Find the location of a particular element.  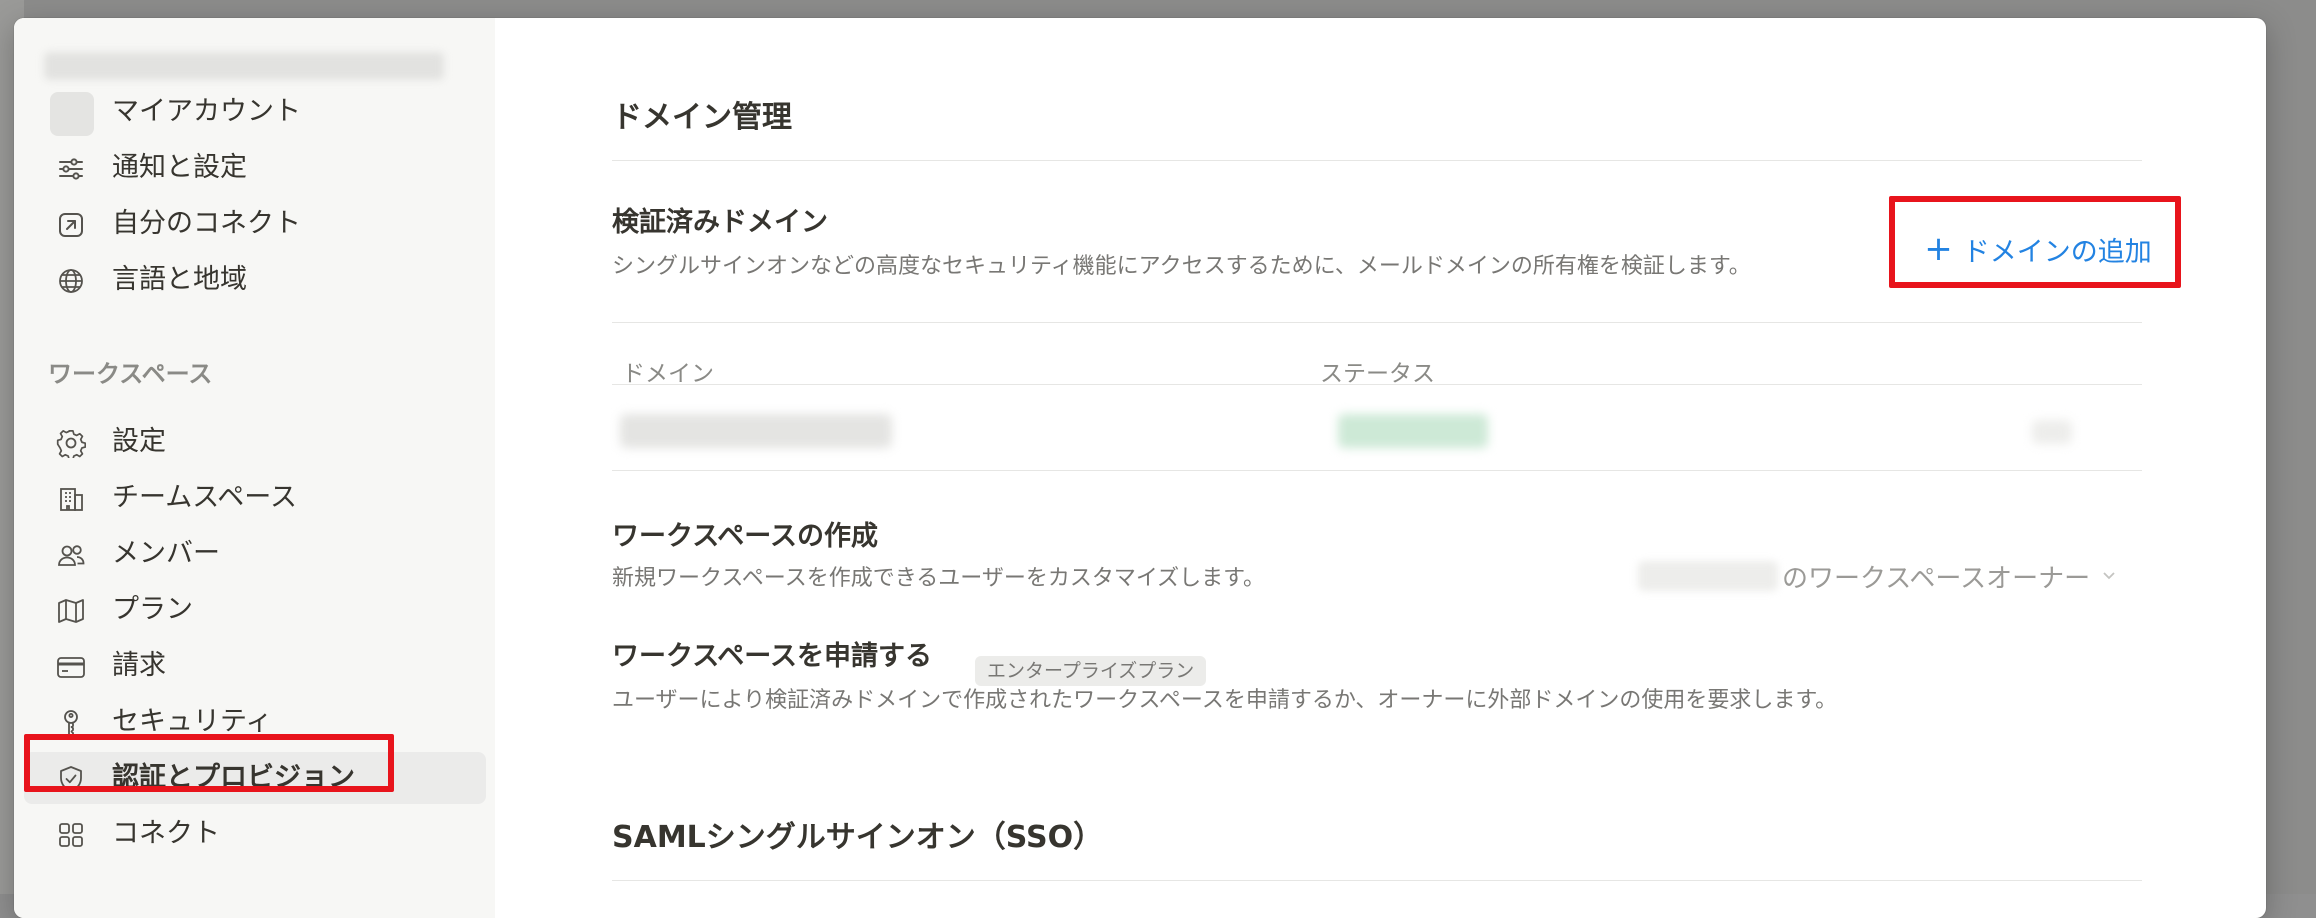

sidebar-item-label: 請求 is located at coordinates (139, 665).